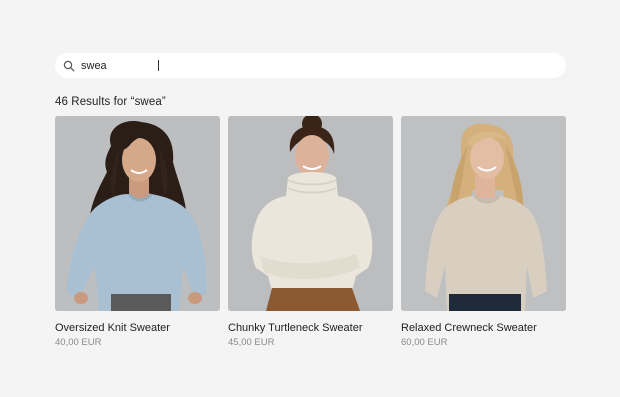 Image resolution: width=620 pixels, height=397 pixels. What do you see at coordinates (110, 102) in the screenshot?
I see `results-heading: 46 Results for “swea”` at bounding box center [110, 102].